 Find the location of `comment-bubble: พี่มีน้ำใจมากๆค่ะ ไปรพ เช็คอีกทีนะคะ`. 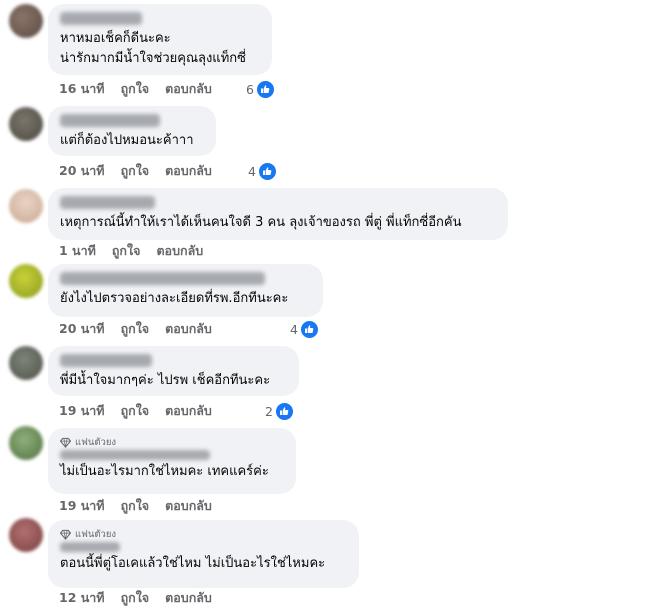

comment-bubble: พี่มีน้ำใจมากๆค่ะ ไปรพ เช็คอีกทีนะคะ is located at coordinates (173, 371).